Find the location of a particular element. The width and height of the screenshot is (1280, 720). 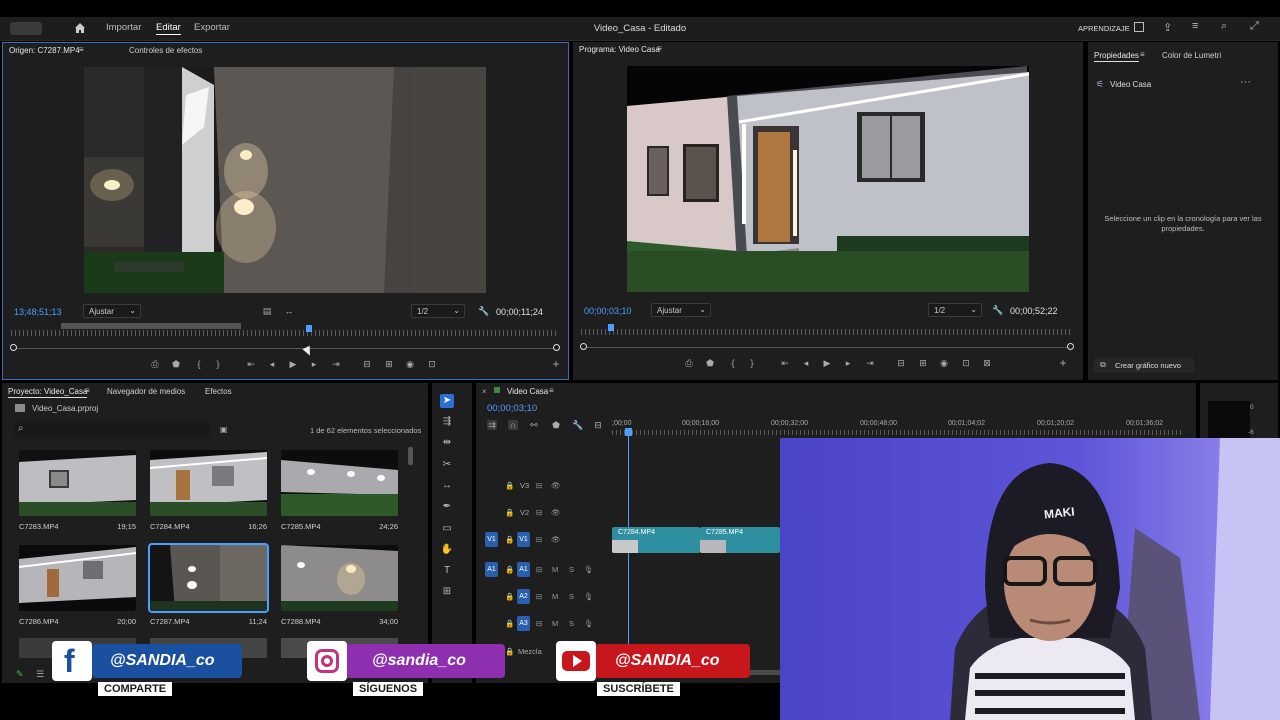

button-editor-icon: ⊠ is located at coordinates (987, 363).